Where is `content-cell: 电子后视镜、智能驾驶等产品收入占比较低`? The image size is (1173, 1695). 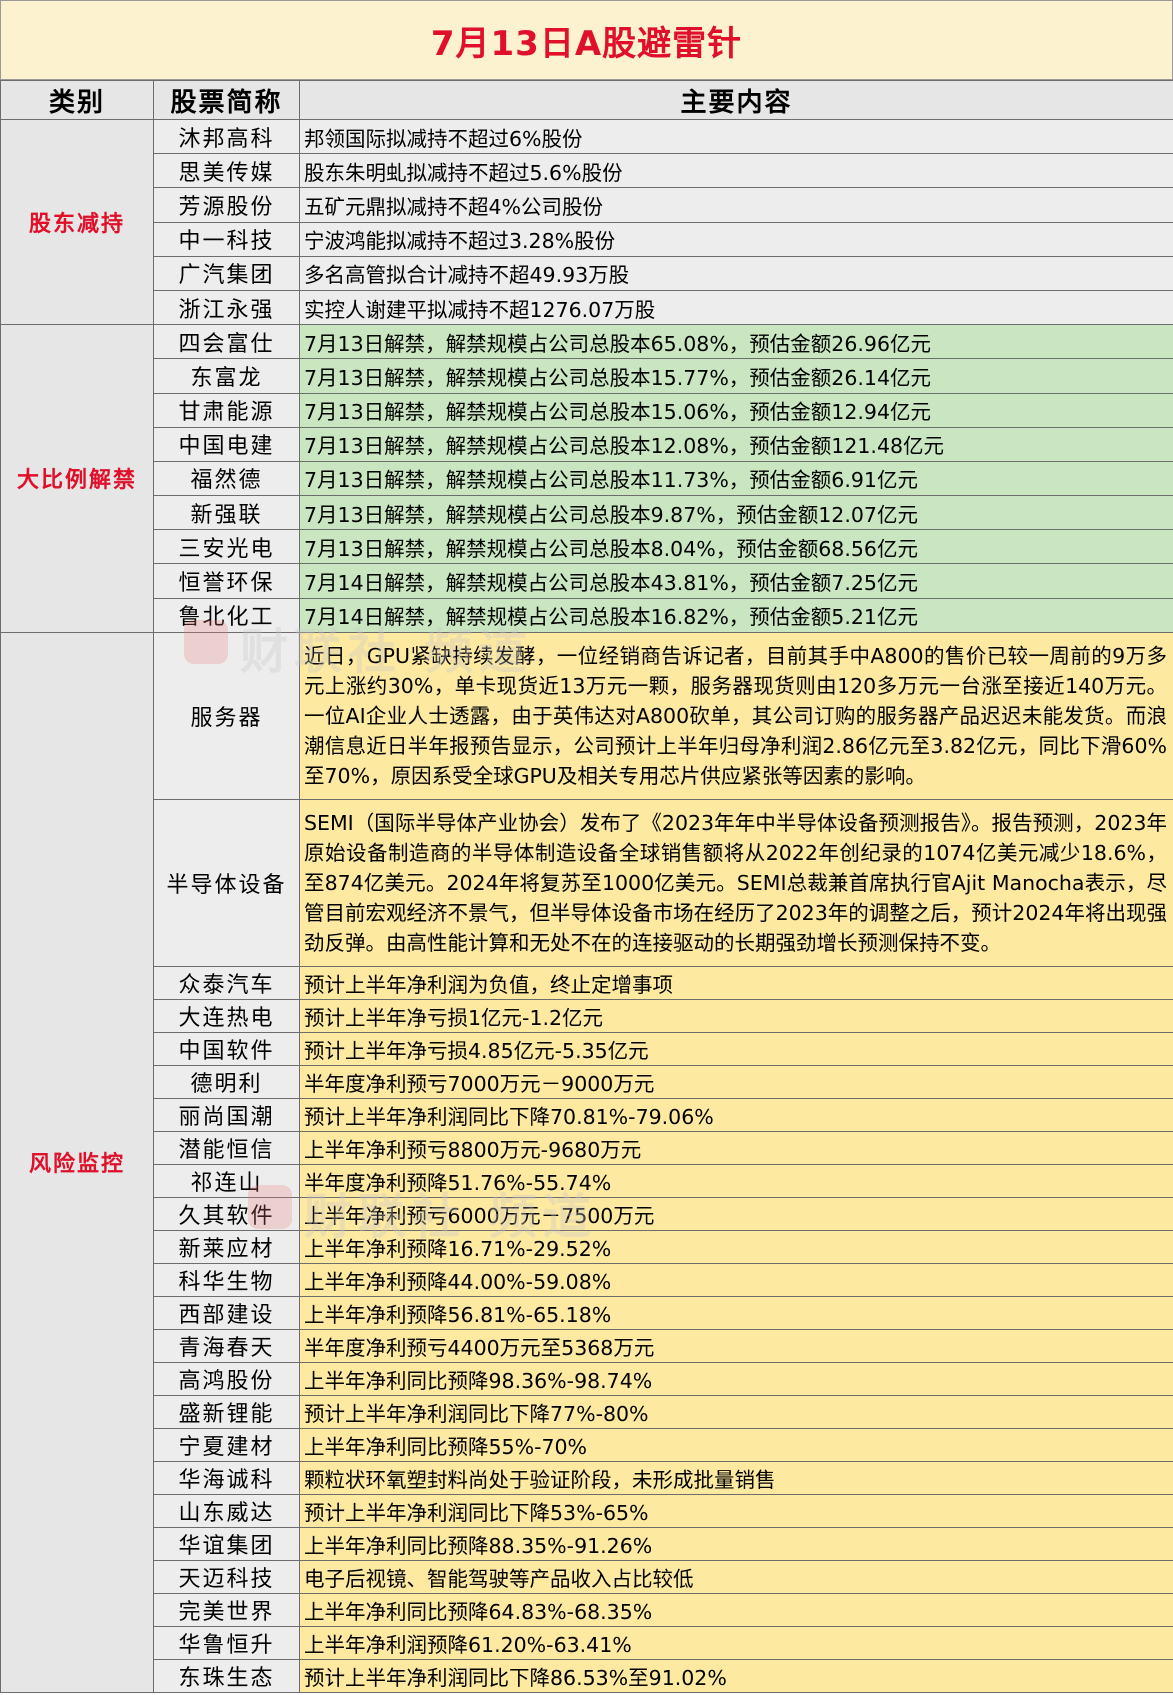
content-cell: 电子后视镜、智能驾驶等产品收入占比较低 is located at coordinates (736, 1576).